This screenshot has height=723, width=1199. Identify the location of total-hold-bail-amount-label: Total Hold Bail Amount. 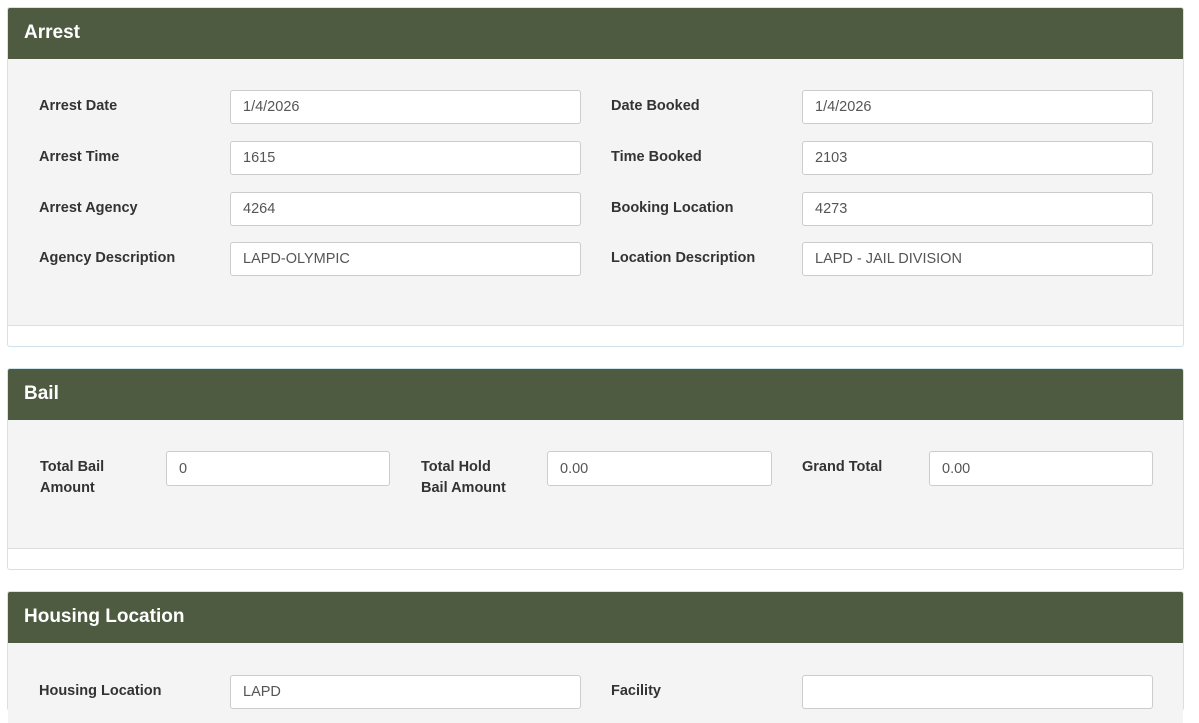
(463, 478).